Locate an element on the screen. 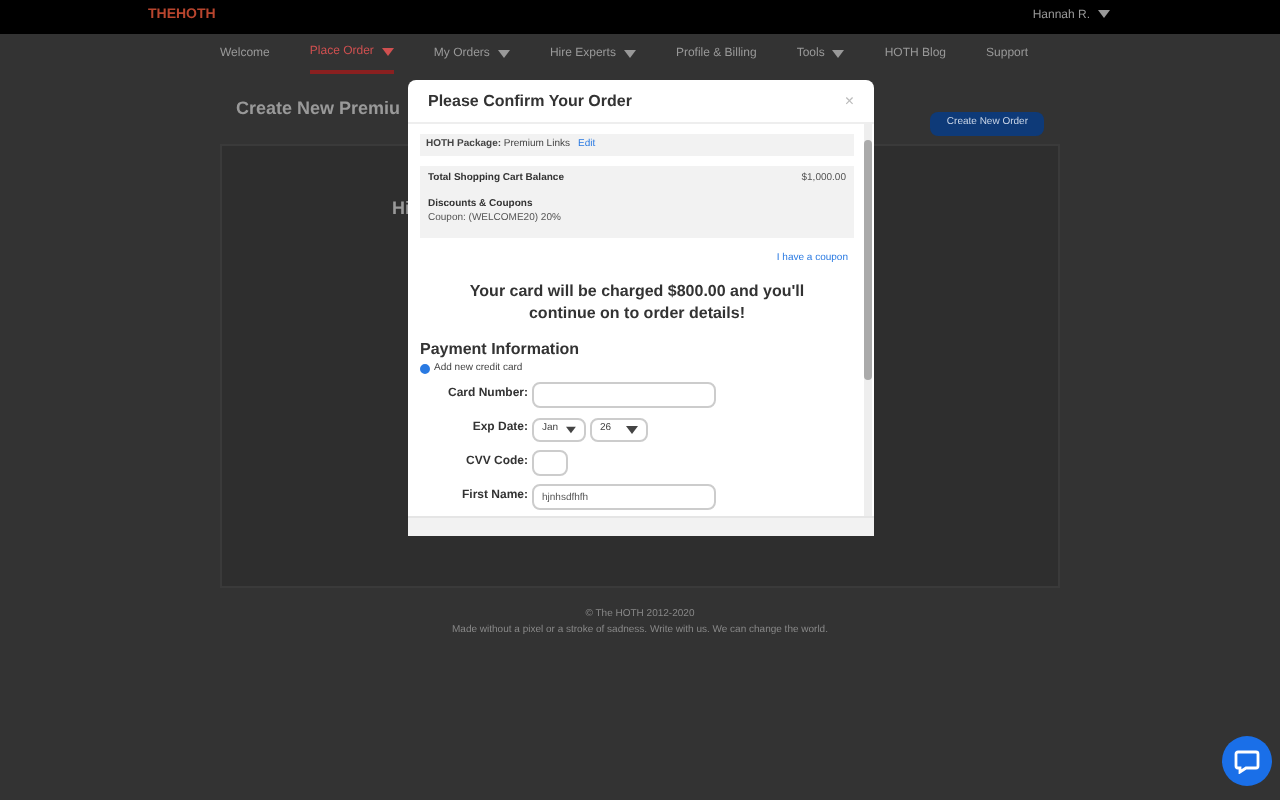  payment-heading: Payment Information is located at coordinates (501, 349).